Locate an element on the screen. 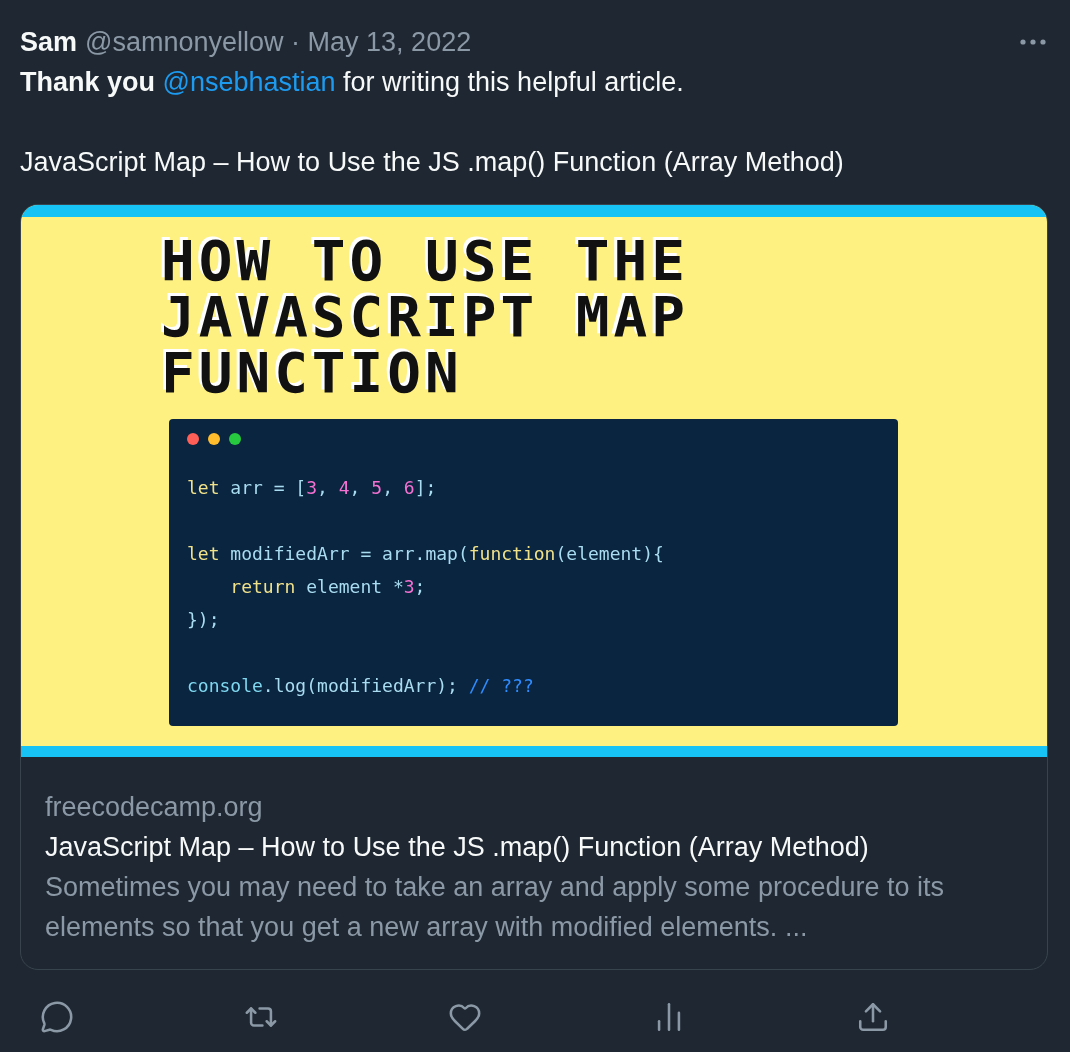 The height and width of the screenshot is (1052, 1070). more-button is located at coordinates (1033, 42).